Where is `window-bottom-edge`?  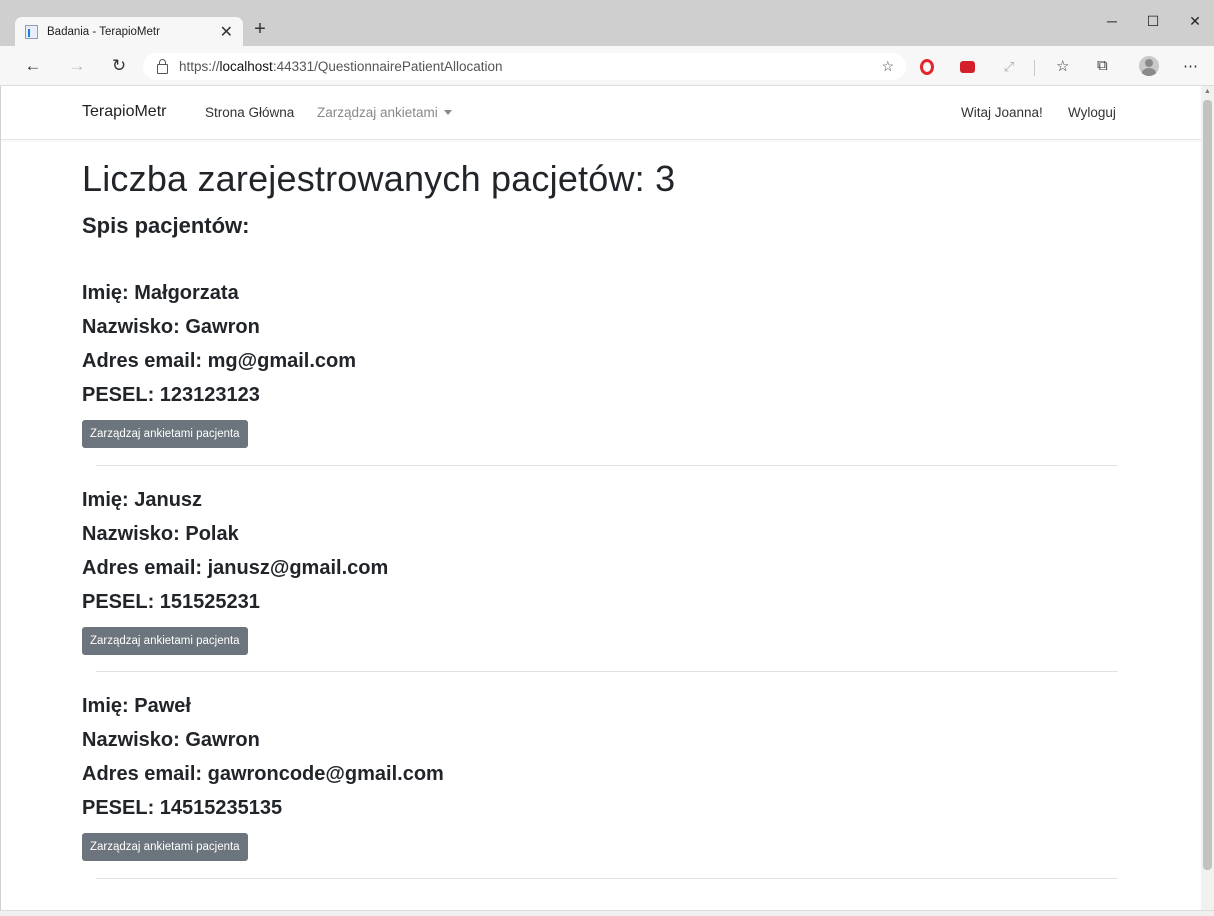 window-bottom-edge is located at coordinates (607, 913).